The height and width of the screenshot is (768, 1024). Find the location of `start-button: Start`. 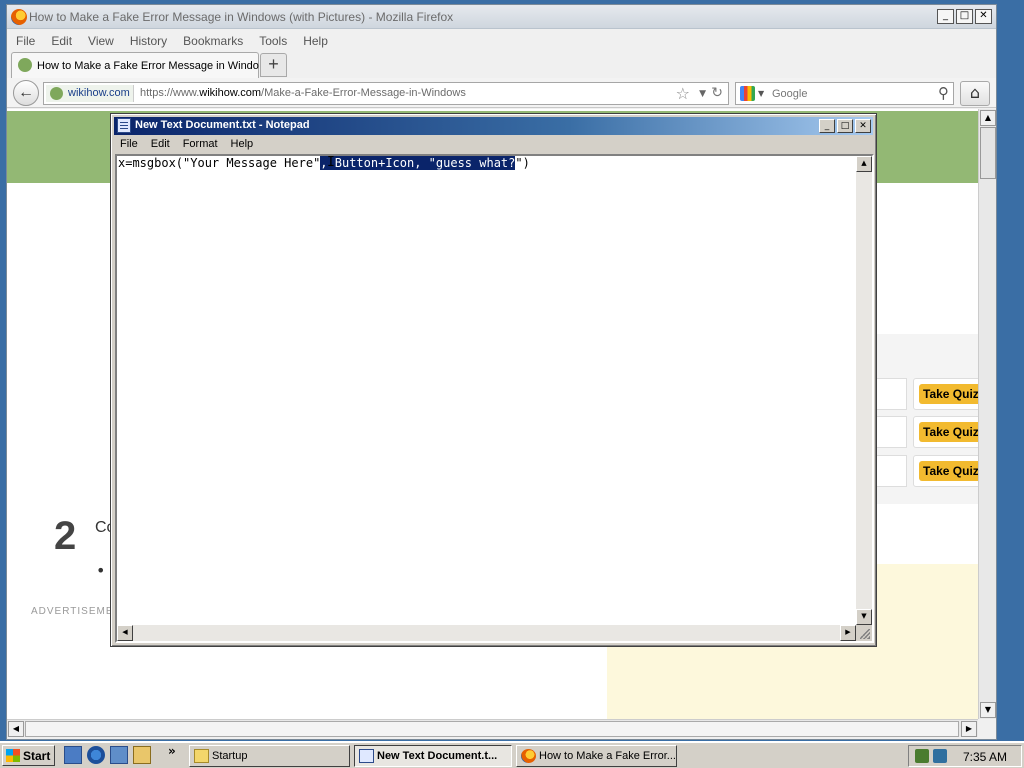

start-button: Start is located at coordinates (28, 755).